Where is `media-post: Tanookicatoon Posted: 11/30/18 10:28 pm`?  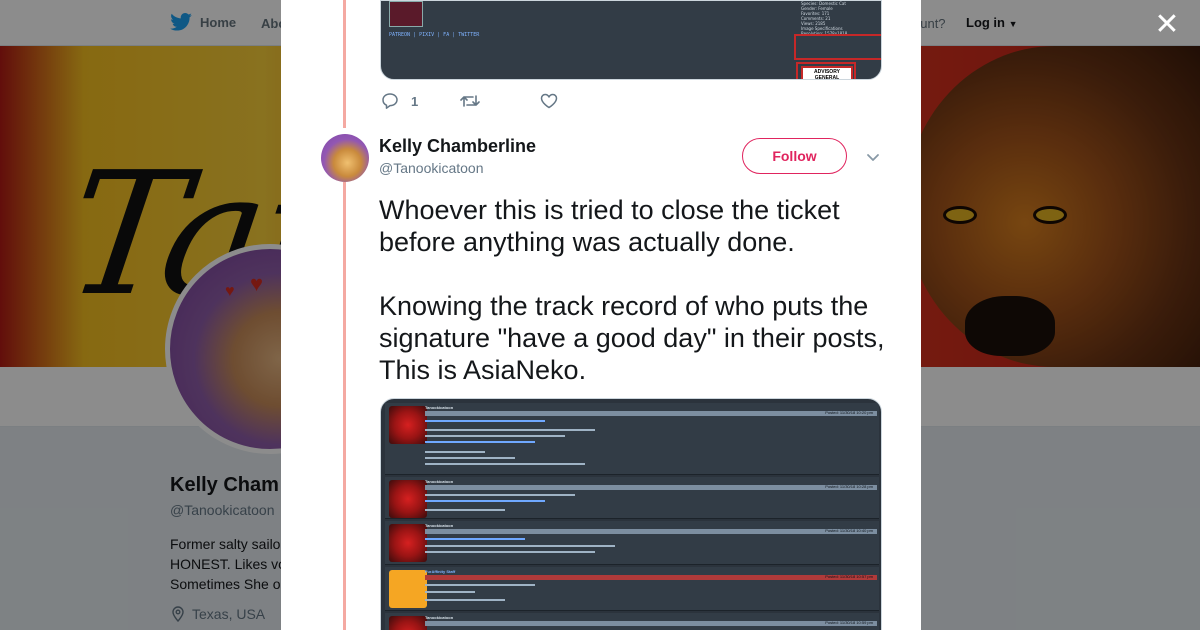
media-post: Tanookicatoon Posted: 11/30/18 10:28 pm is located at coordinates (632, 498).